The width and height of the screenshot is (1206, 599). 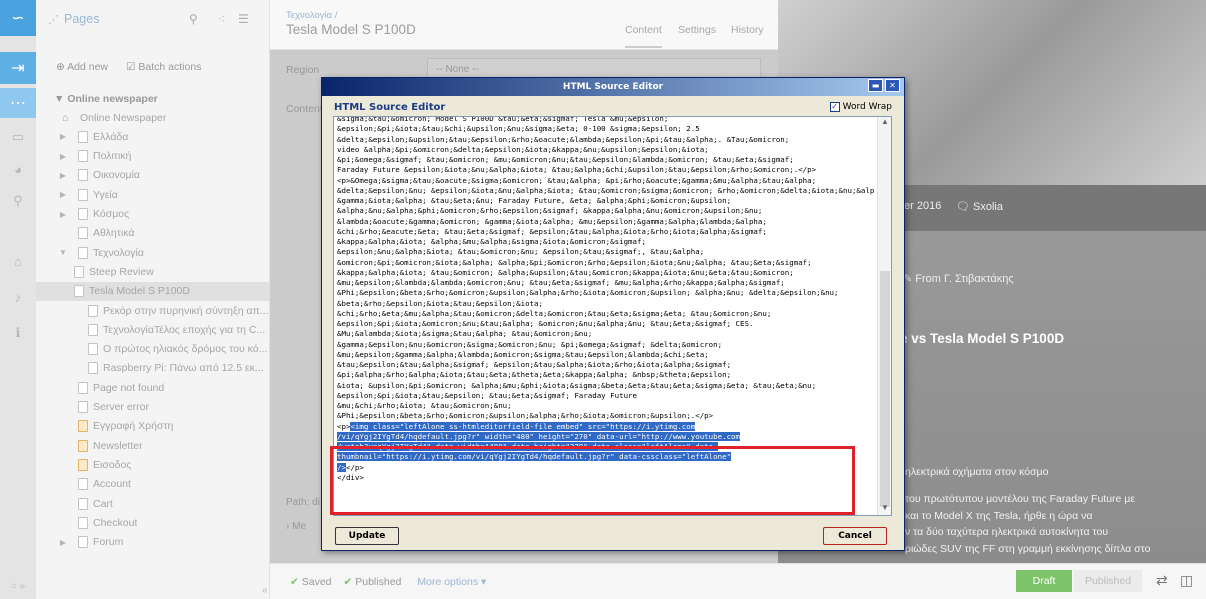 I want to click on info-rail-icon: ℹ, so click(x=18, y=333).